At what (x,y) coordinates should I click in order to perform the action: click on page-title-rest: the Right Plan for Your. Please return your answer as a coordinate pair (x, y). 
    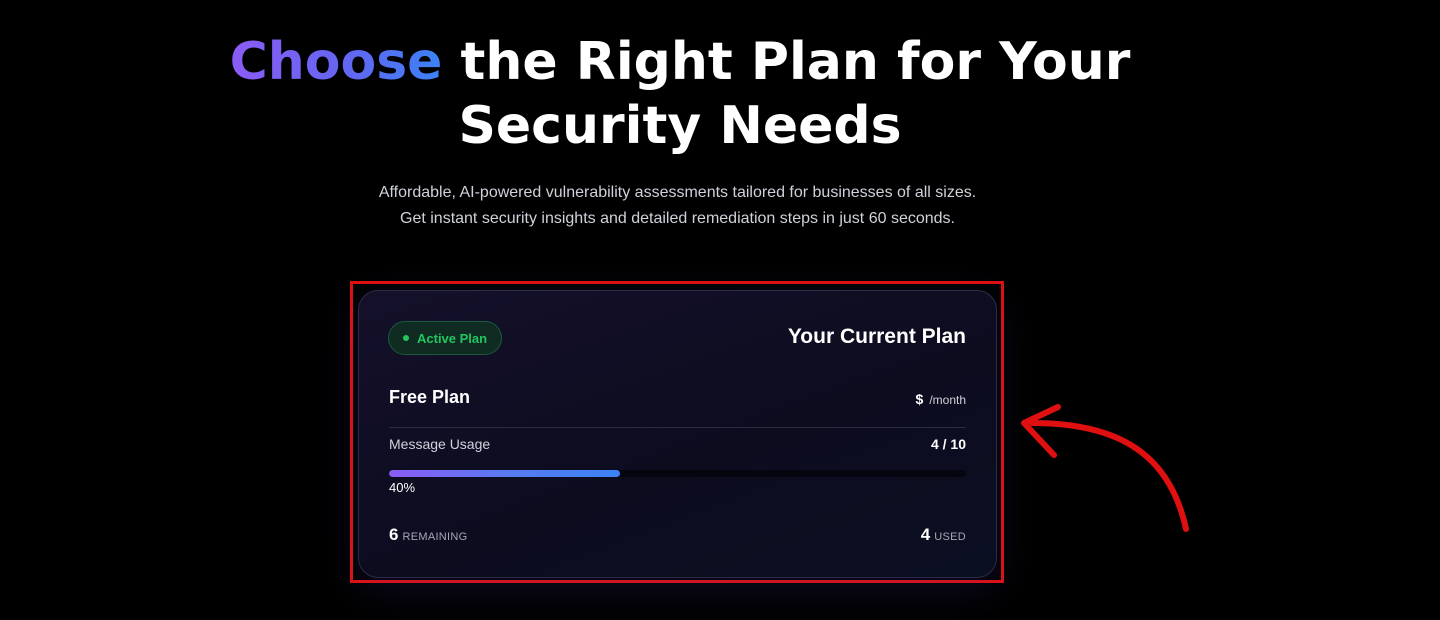
    Looking at the image, I should click on (786, 62).